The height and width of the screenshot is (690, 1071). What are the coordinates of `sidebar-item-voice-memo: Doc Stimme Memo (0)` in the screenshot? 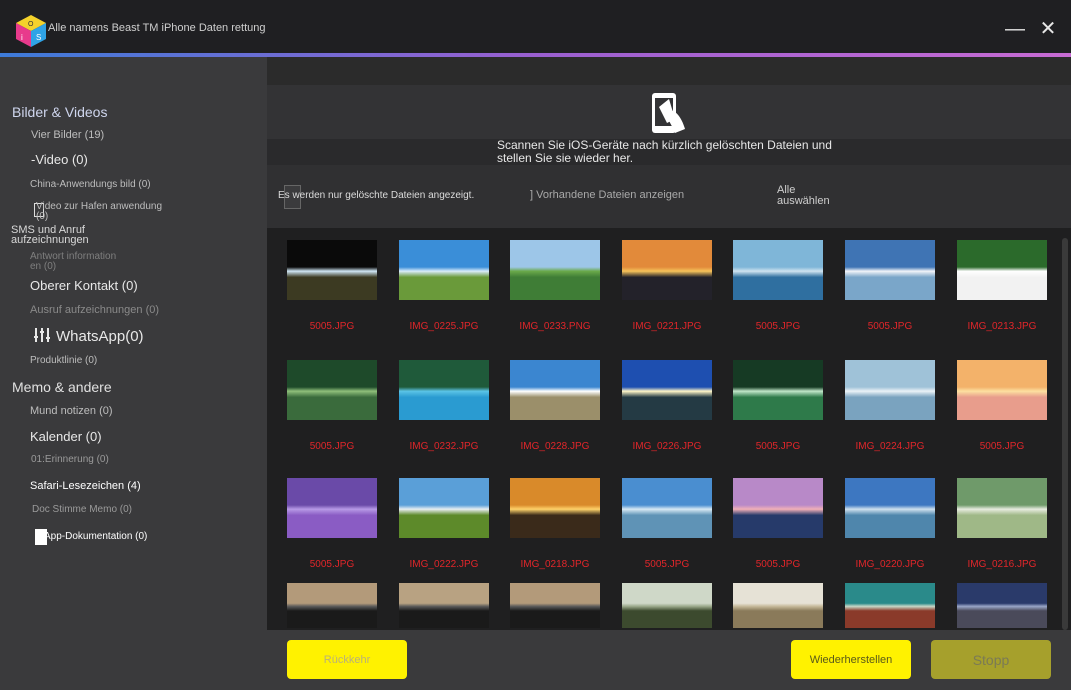 It's located at (82, 509).